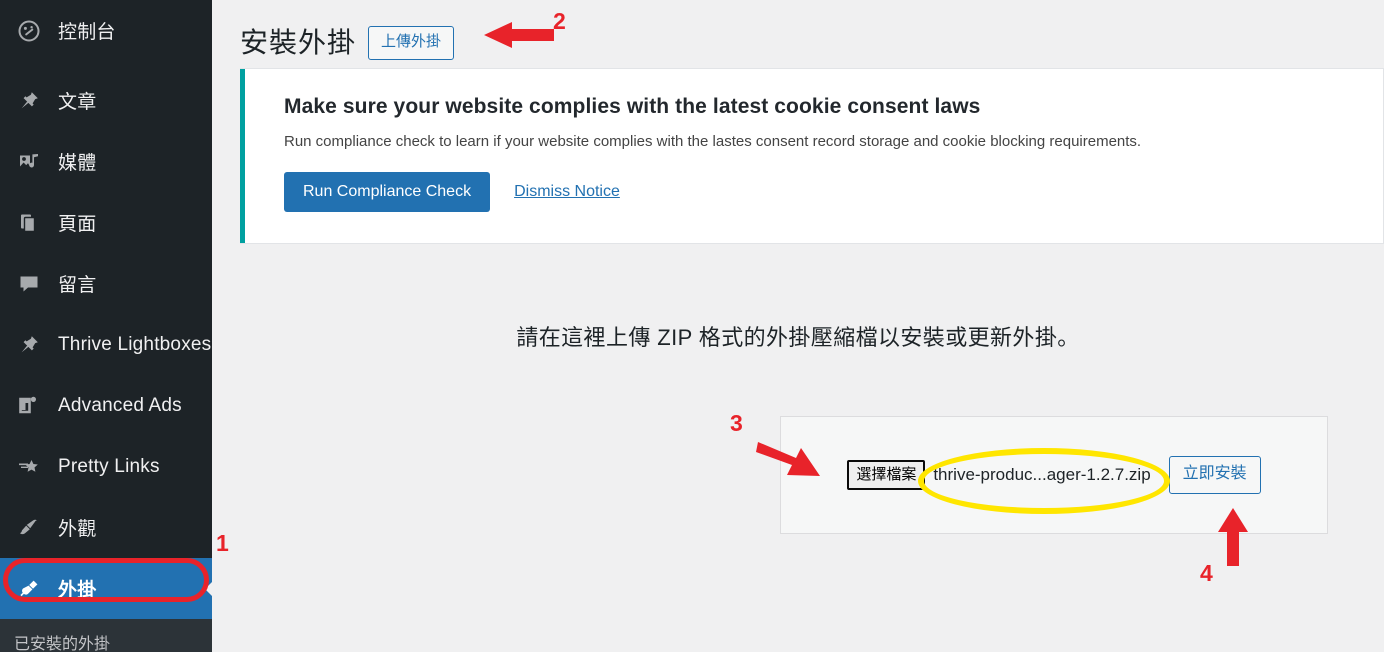 Image resolution: width=1384 pixels, height=652 pixels. I want to click on sidebar-item-appearance: 外觀, so click(106, 527).